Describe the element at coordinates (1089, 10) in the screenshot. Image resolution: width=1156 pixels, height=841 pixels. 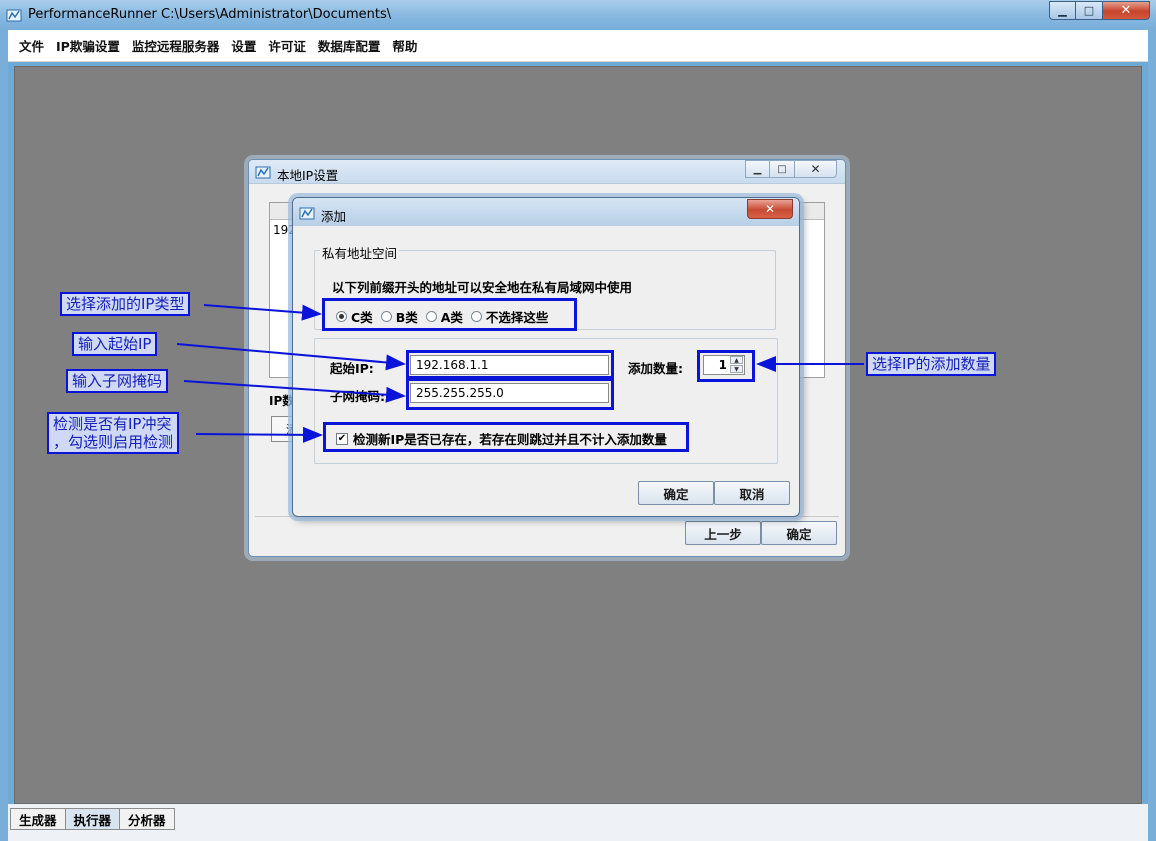
I see `maximize-button: □` at that location.